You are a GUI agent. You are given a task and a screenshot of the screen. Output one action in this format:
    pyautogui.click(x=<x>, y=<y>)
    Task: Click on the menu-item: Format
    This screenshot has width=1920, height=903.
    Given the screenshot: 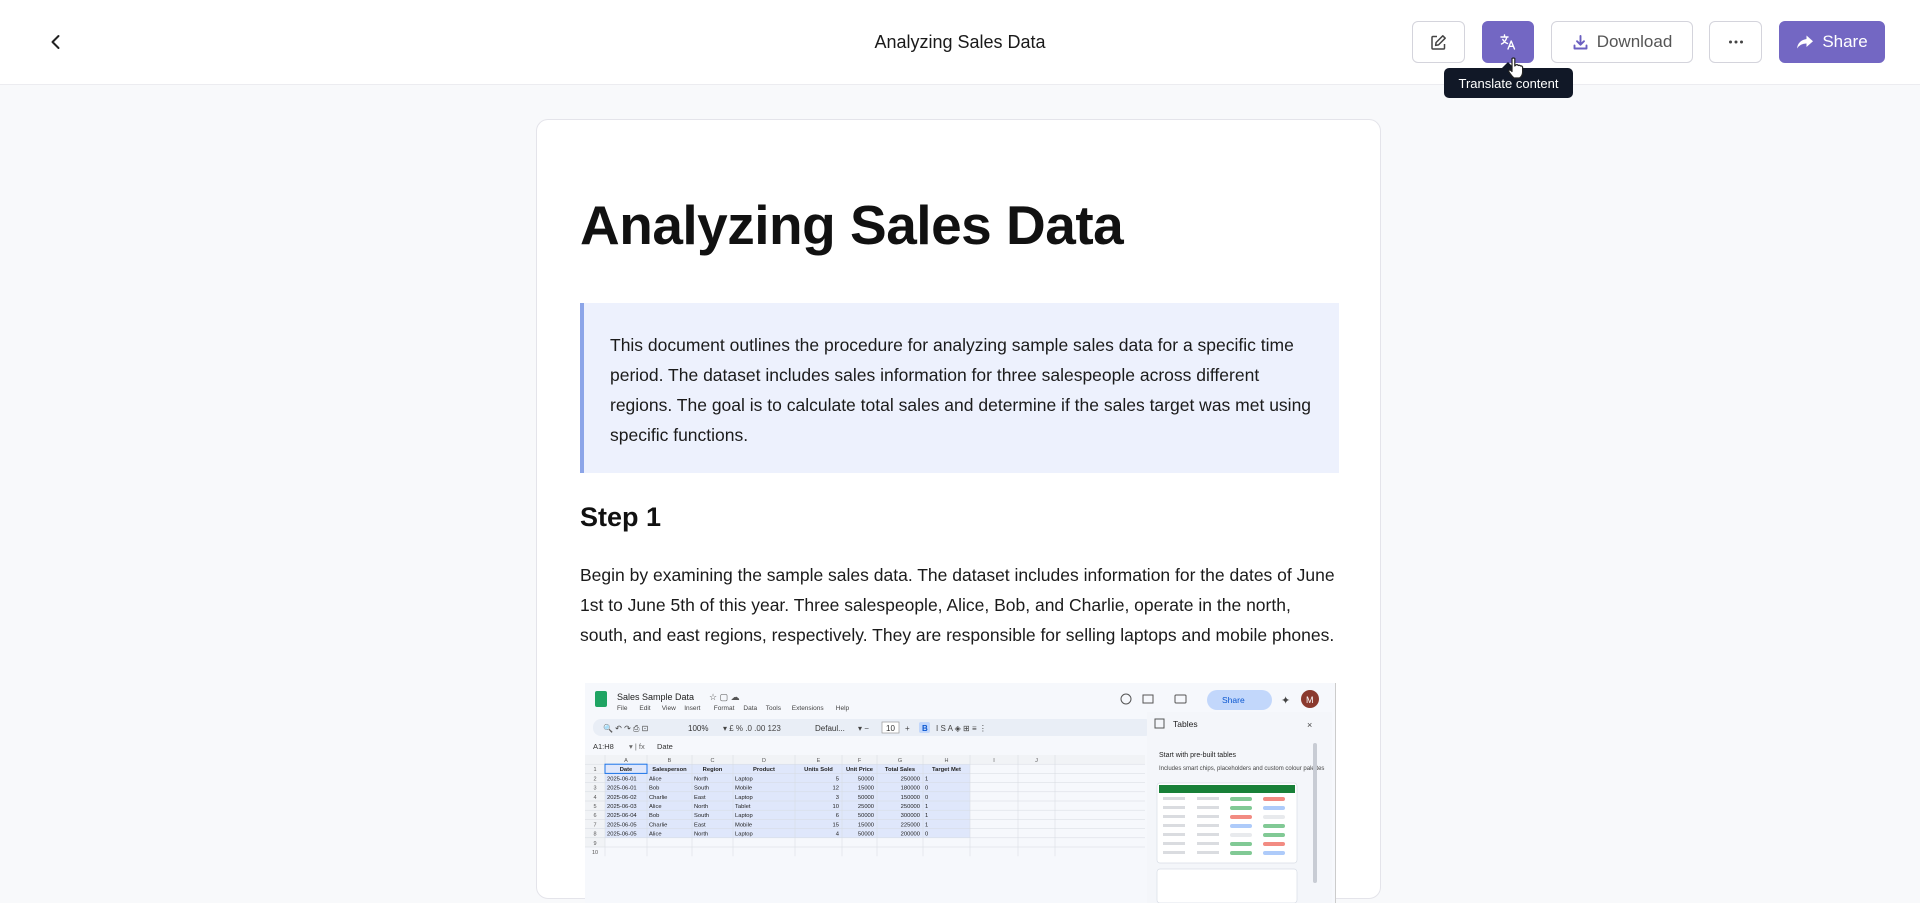 What is the action you would take?
    pyautogui.click(x=724, y=708)
    